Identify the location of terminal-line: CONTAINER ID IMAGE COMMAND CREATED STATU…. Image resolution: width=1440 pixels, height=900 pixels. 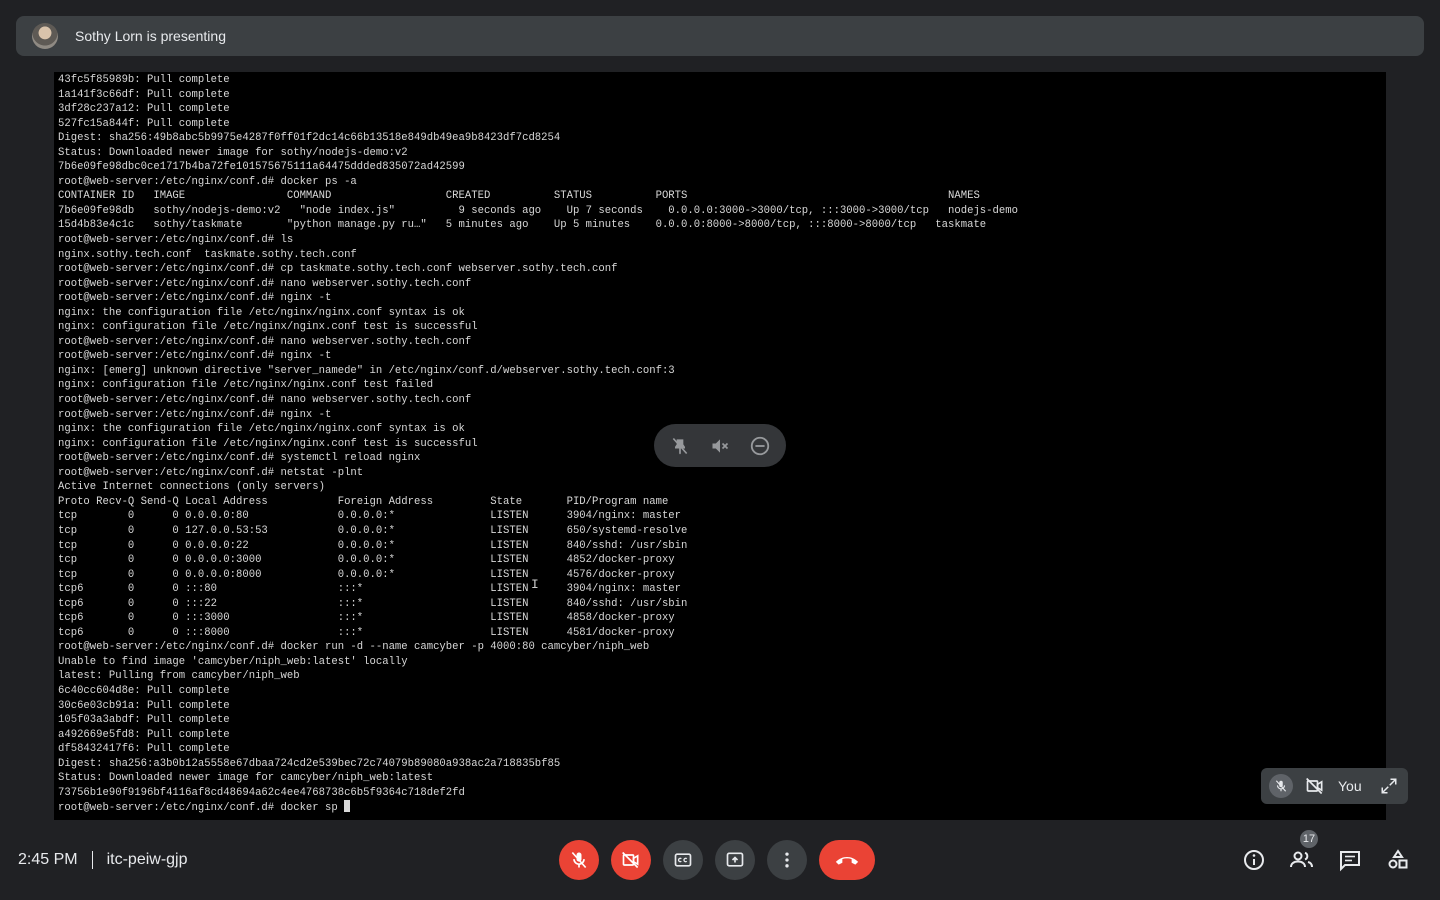
(519, 196).